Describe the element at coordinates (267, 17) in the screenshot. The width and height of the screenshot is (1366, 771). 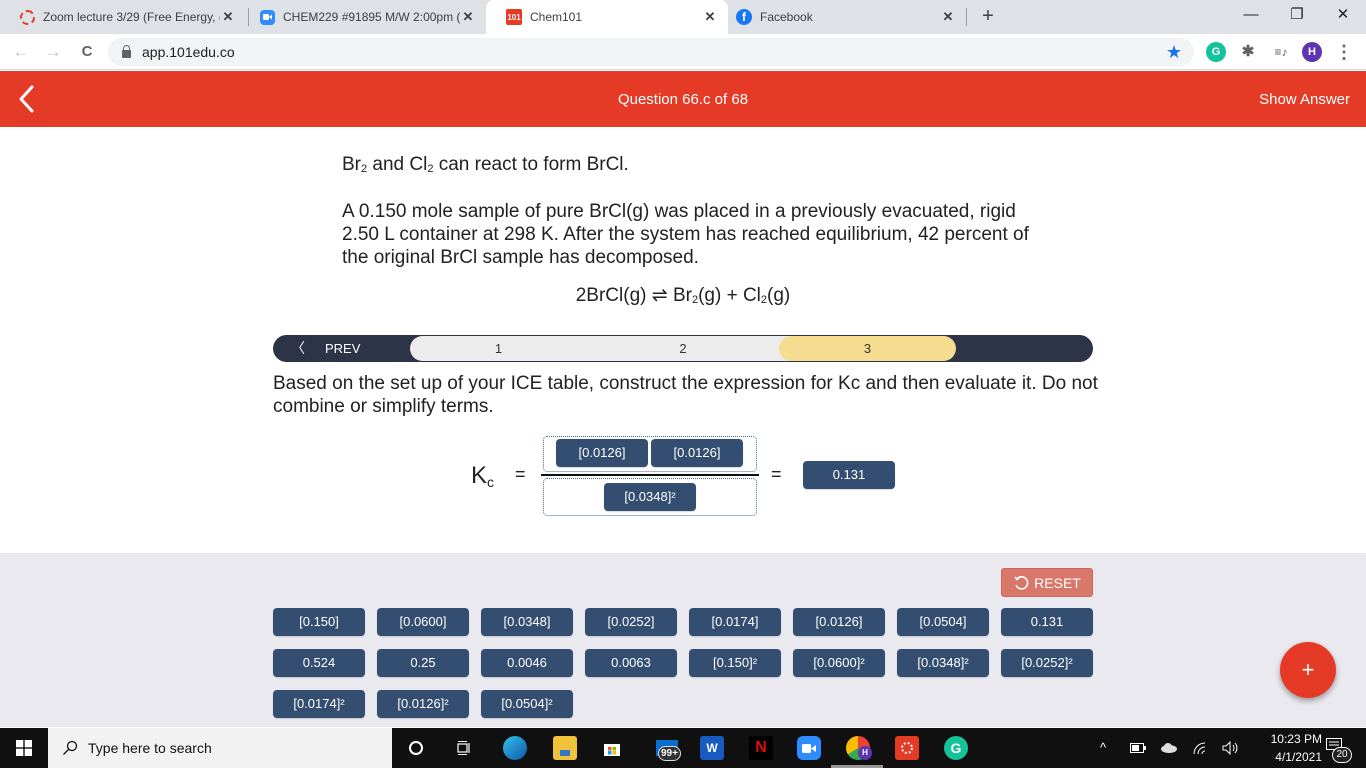
I see `zoom-video-icon` at that location.